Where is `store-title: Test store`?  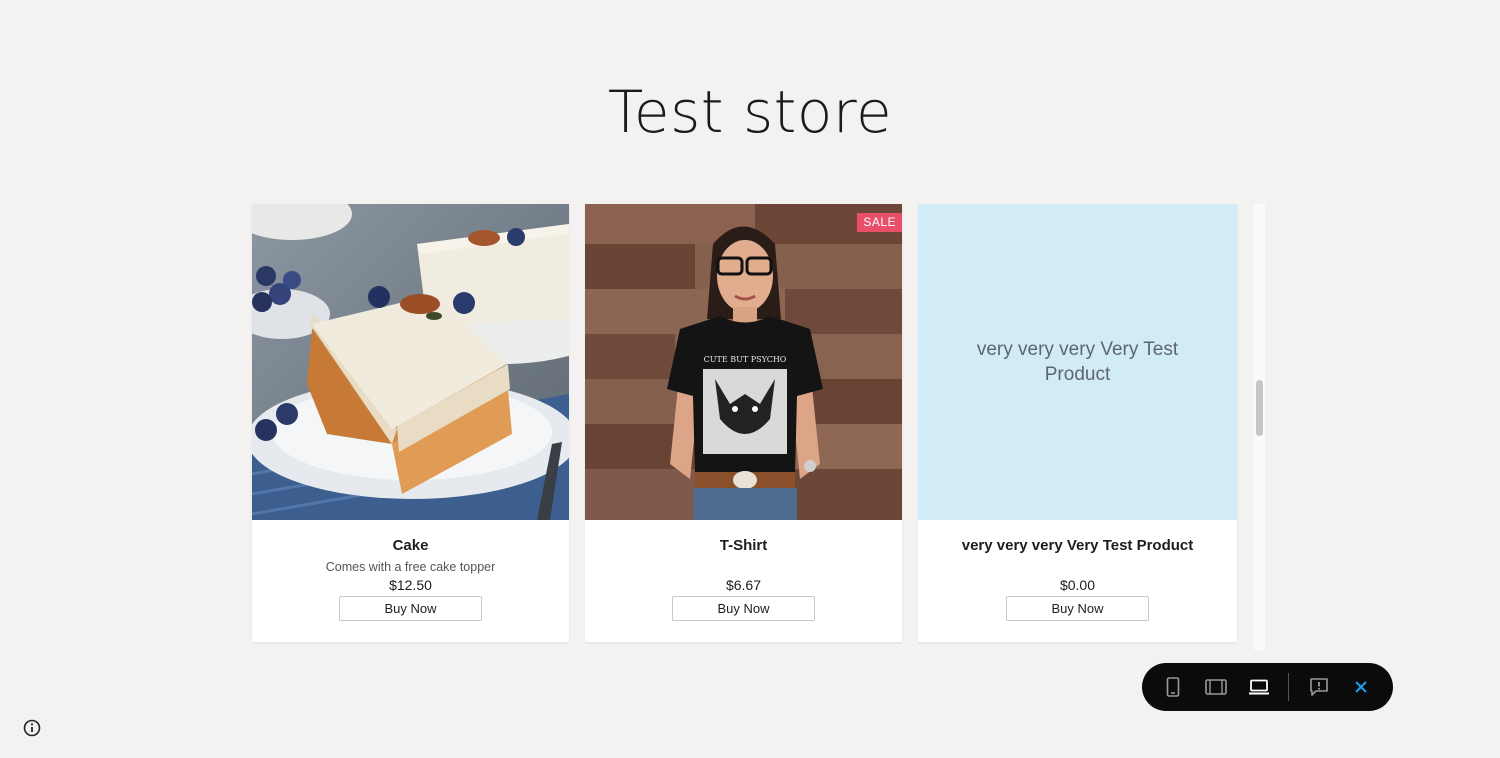
store-title: Test store is located at coordinates (750, 112).